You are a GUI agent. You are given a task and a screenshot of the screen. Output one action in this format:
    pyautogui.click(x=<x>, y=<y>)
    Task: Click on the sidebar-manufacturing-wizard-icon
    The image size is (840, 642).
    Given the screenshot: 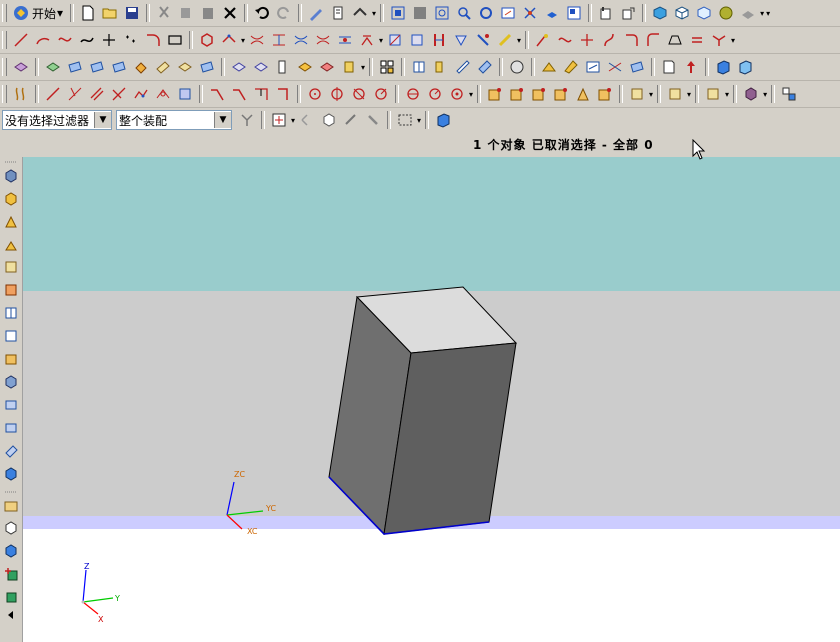 What is the action you would take?
    pyautogui.click(x=11, y=359)
    